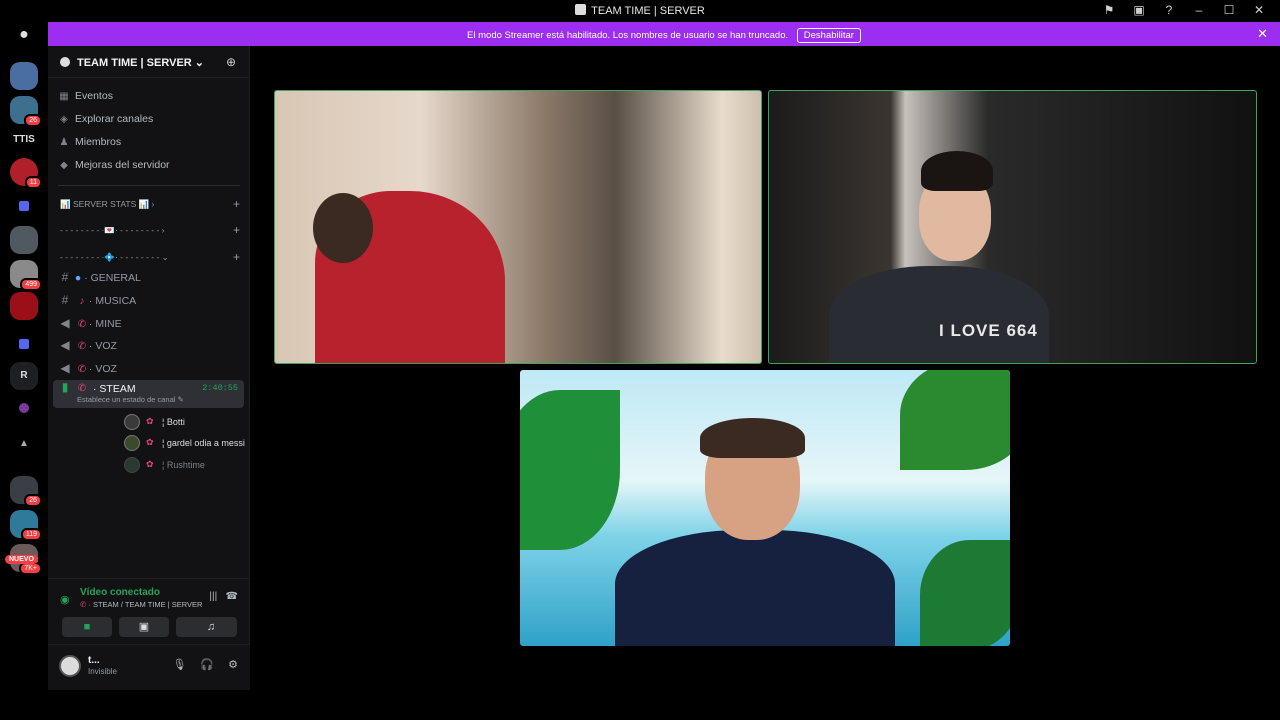 Image resolution: width=1280 pixels, height=720 pixels. Describe the element at coordinates (148, 123) in the screenshot. I see `nav-explorar-canales: ◈ Explorar canales` at that location.